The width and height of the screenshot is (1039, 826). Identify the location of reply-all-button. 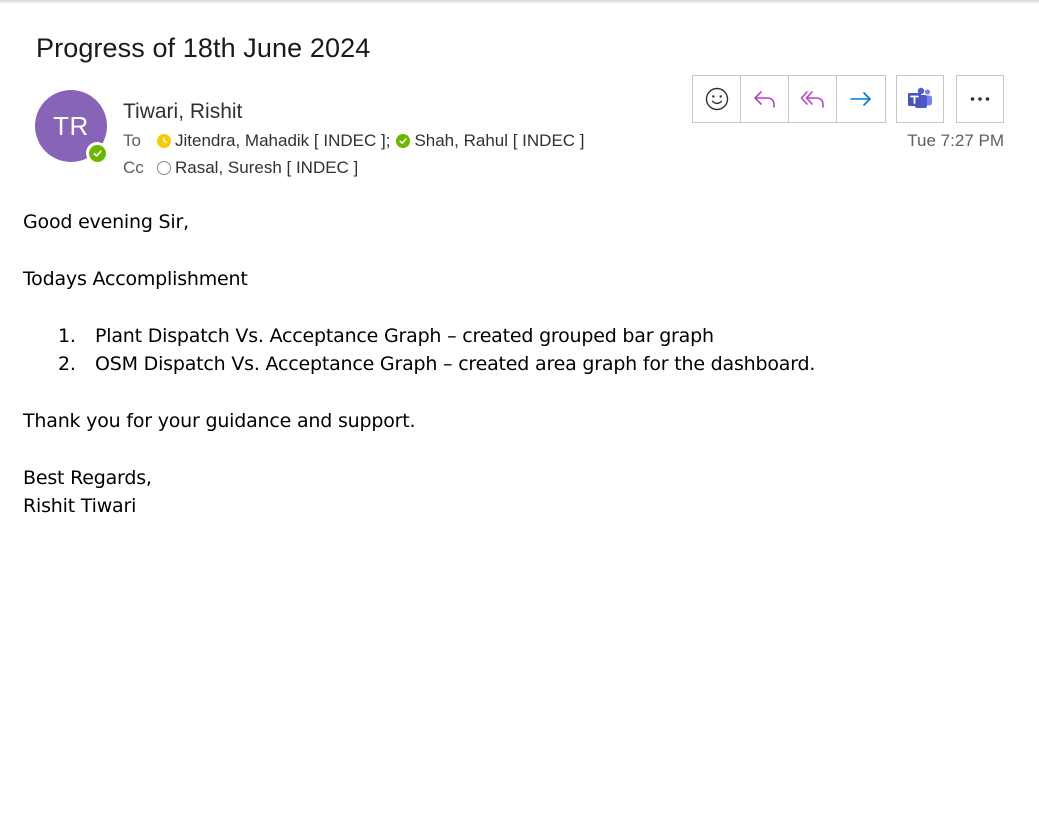
(813, 99).